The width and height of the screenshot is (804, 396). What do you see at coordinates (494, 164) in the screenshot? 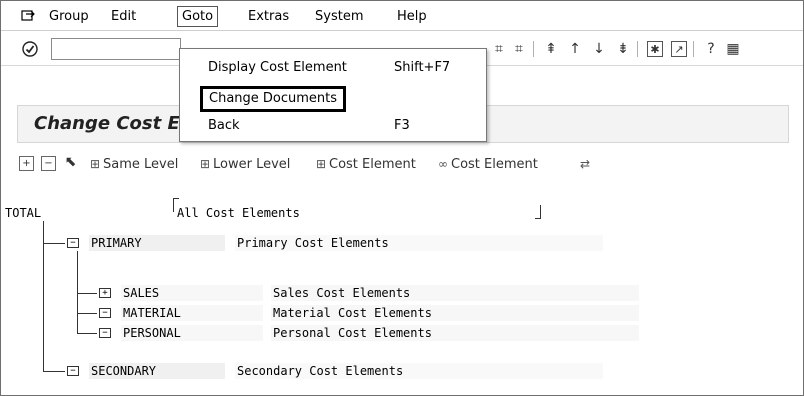
I see `cost-element-2-label: Cost Element` at bounding box center [494, 164].